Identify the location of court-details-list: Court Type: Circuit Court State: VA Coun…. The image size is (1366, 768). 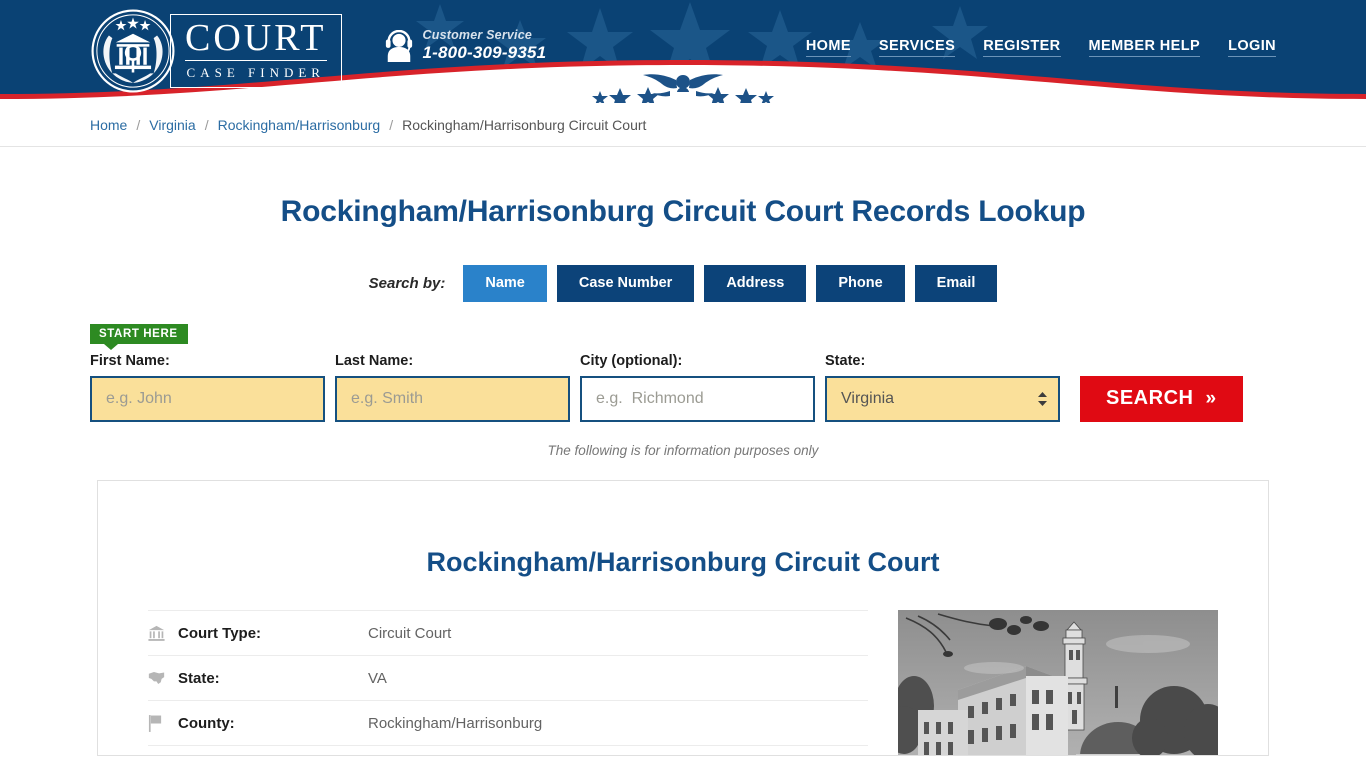
(523, 682).